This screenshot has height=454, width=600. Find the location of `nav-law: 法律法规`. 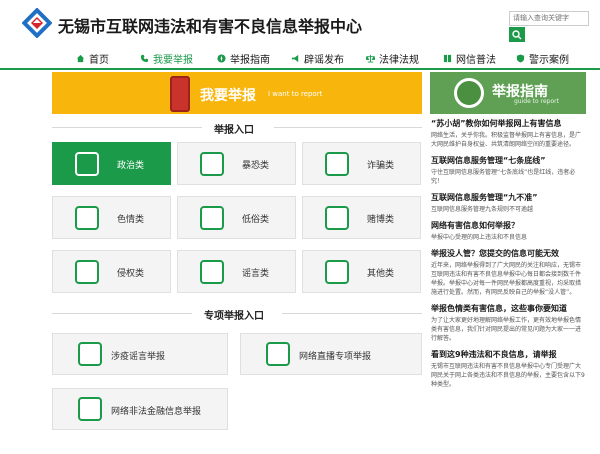

nav-law: 法律法规 is located at coordinates (392, 58).